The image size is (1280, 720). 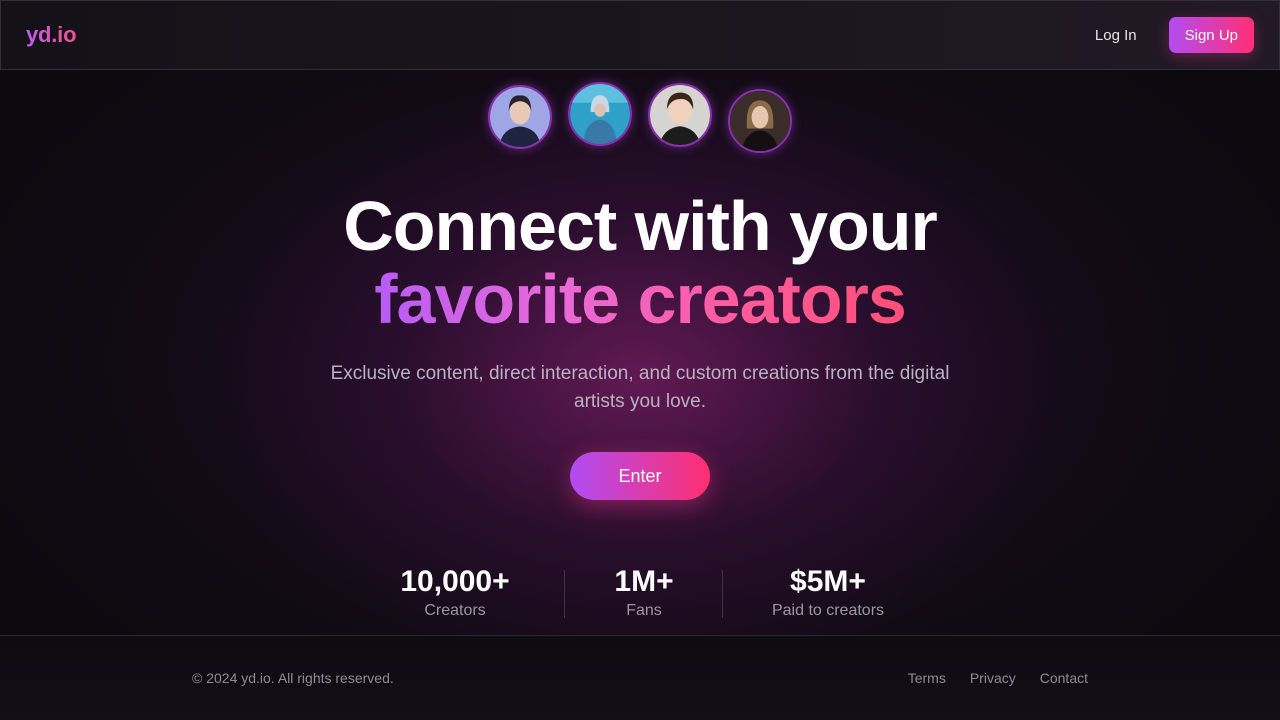 What do you see at coordinates (293, 678) in the screenshot?
I see `copyright-text: © 2024 yd.io. All rights reserved.` at bounding box center [293, 678].